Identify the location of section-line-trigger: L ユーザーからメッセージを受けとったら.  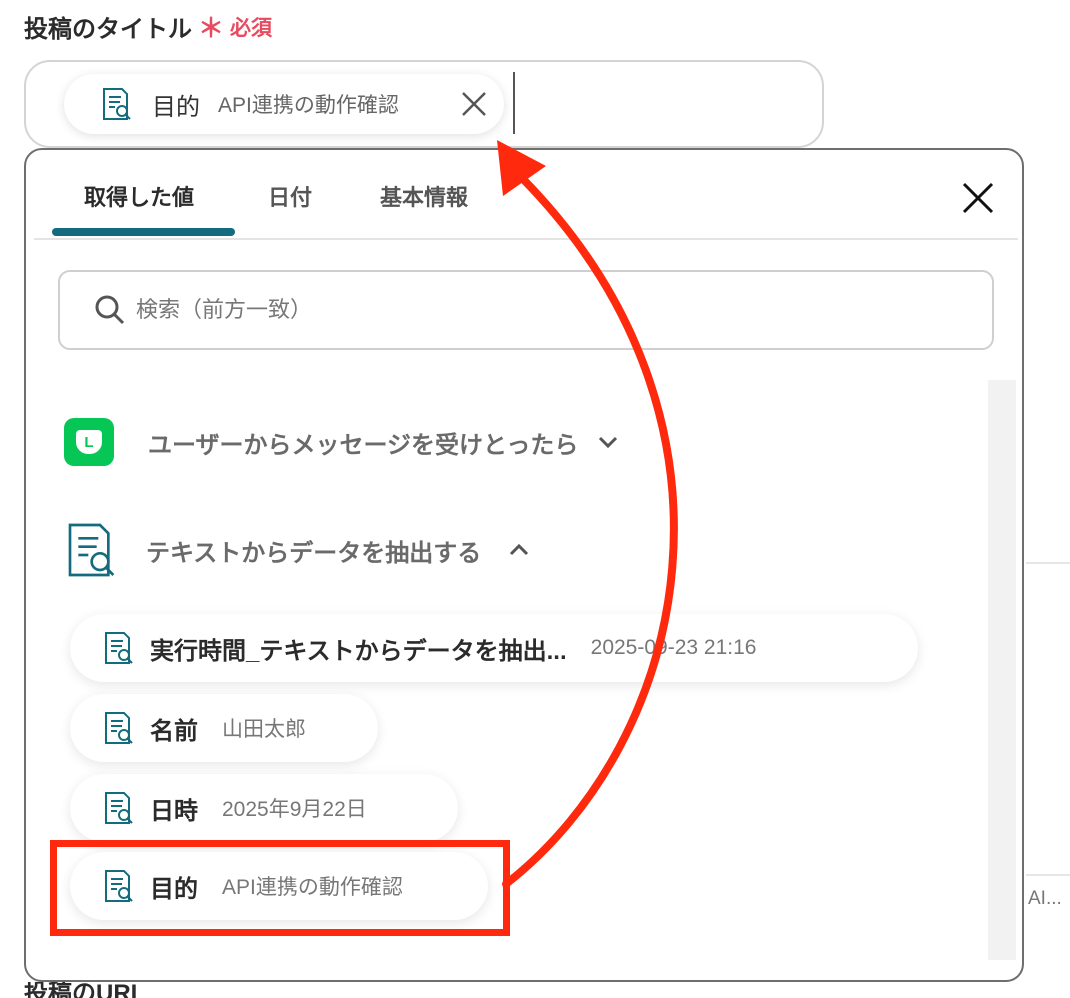
(343, 442).